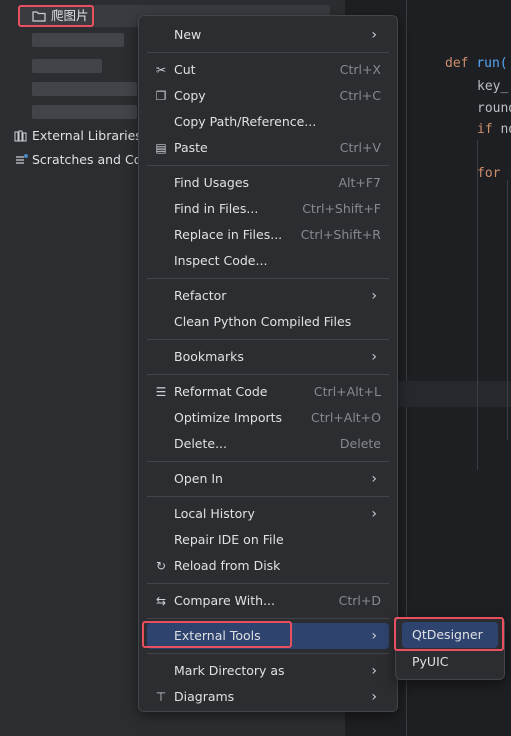 Image resolution: width=511 pixels, height=736 pixels. Describe the element at coordinates (476, 63) in the screenshot. I see `code-line: def run(` at that location.